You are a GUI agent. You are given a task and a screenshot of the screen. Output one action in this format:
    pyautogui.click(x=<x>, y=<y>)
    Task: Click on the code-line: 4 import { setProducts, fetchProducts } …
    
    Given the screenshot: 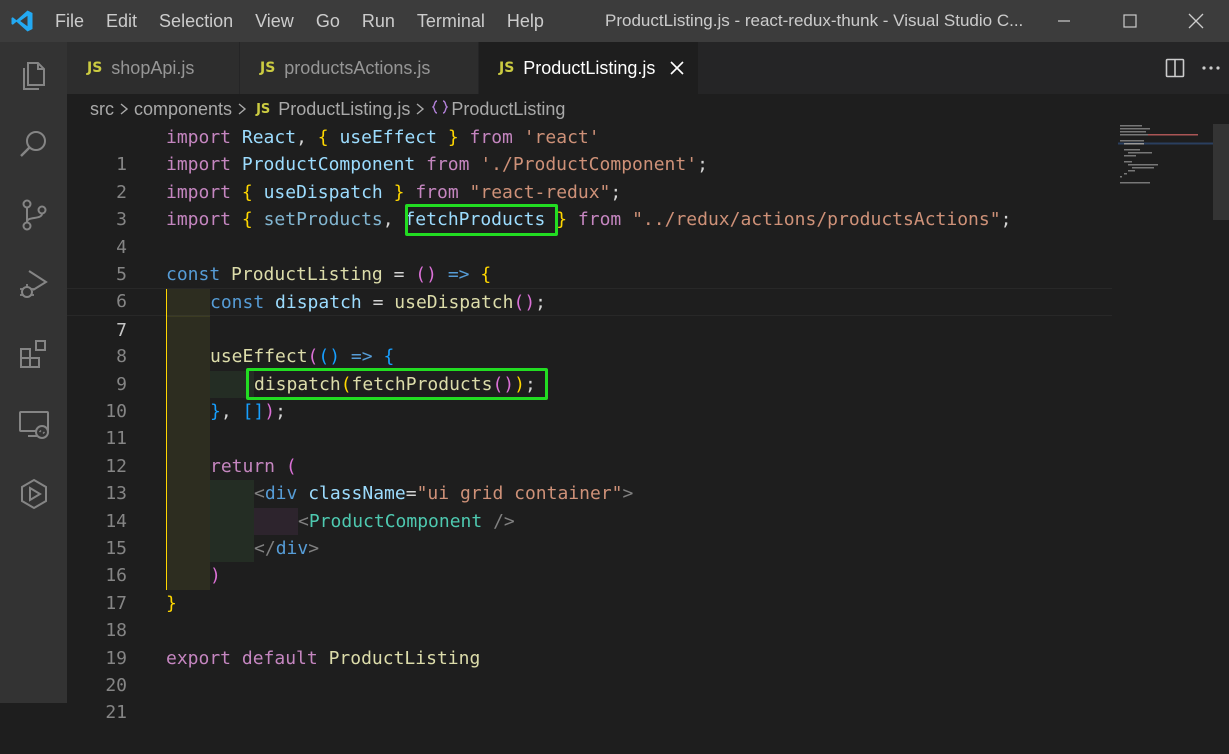 What is the action you would take?
    pyautogui.click(x=589, y=231)
    